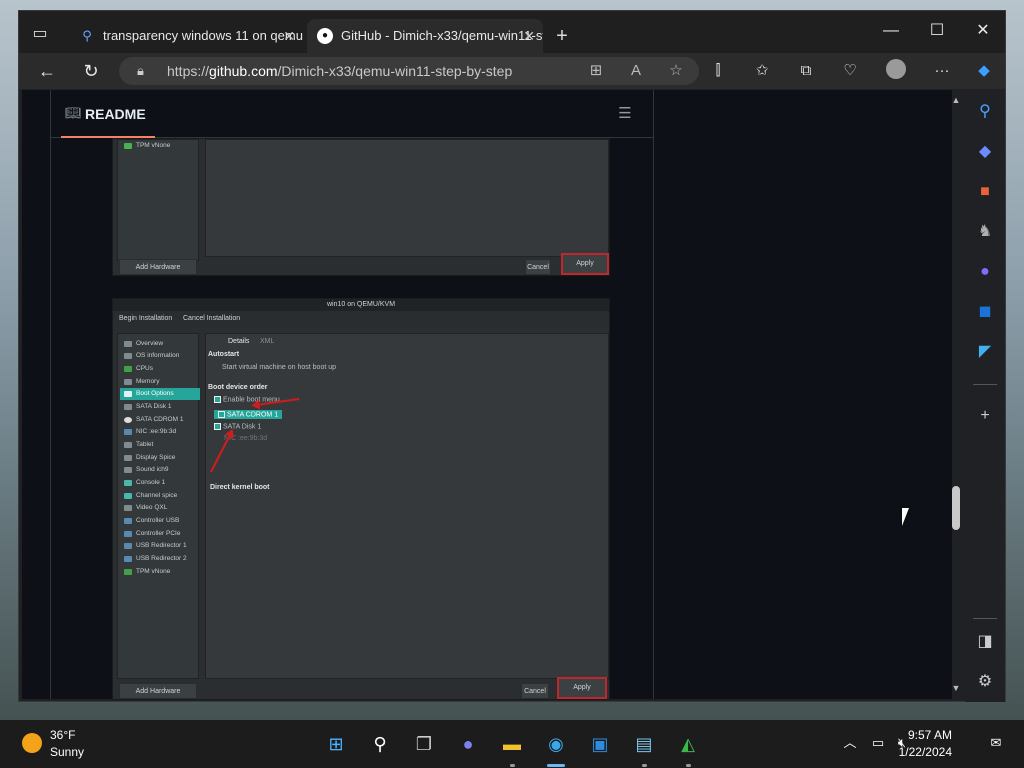  What do you see at coordinates (160, 356) in the screenshot?
I see `sidebar-item: OS information` at bounding box center [160, 356].